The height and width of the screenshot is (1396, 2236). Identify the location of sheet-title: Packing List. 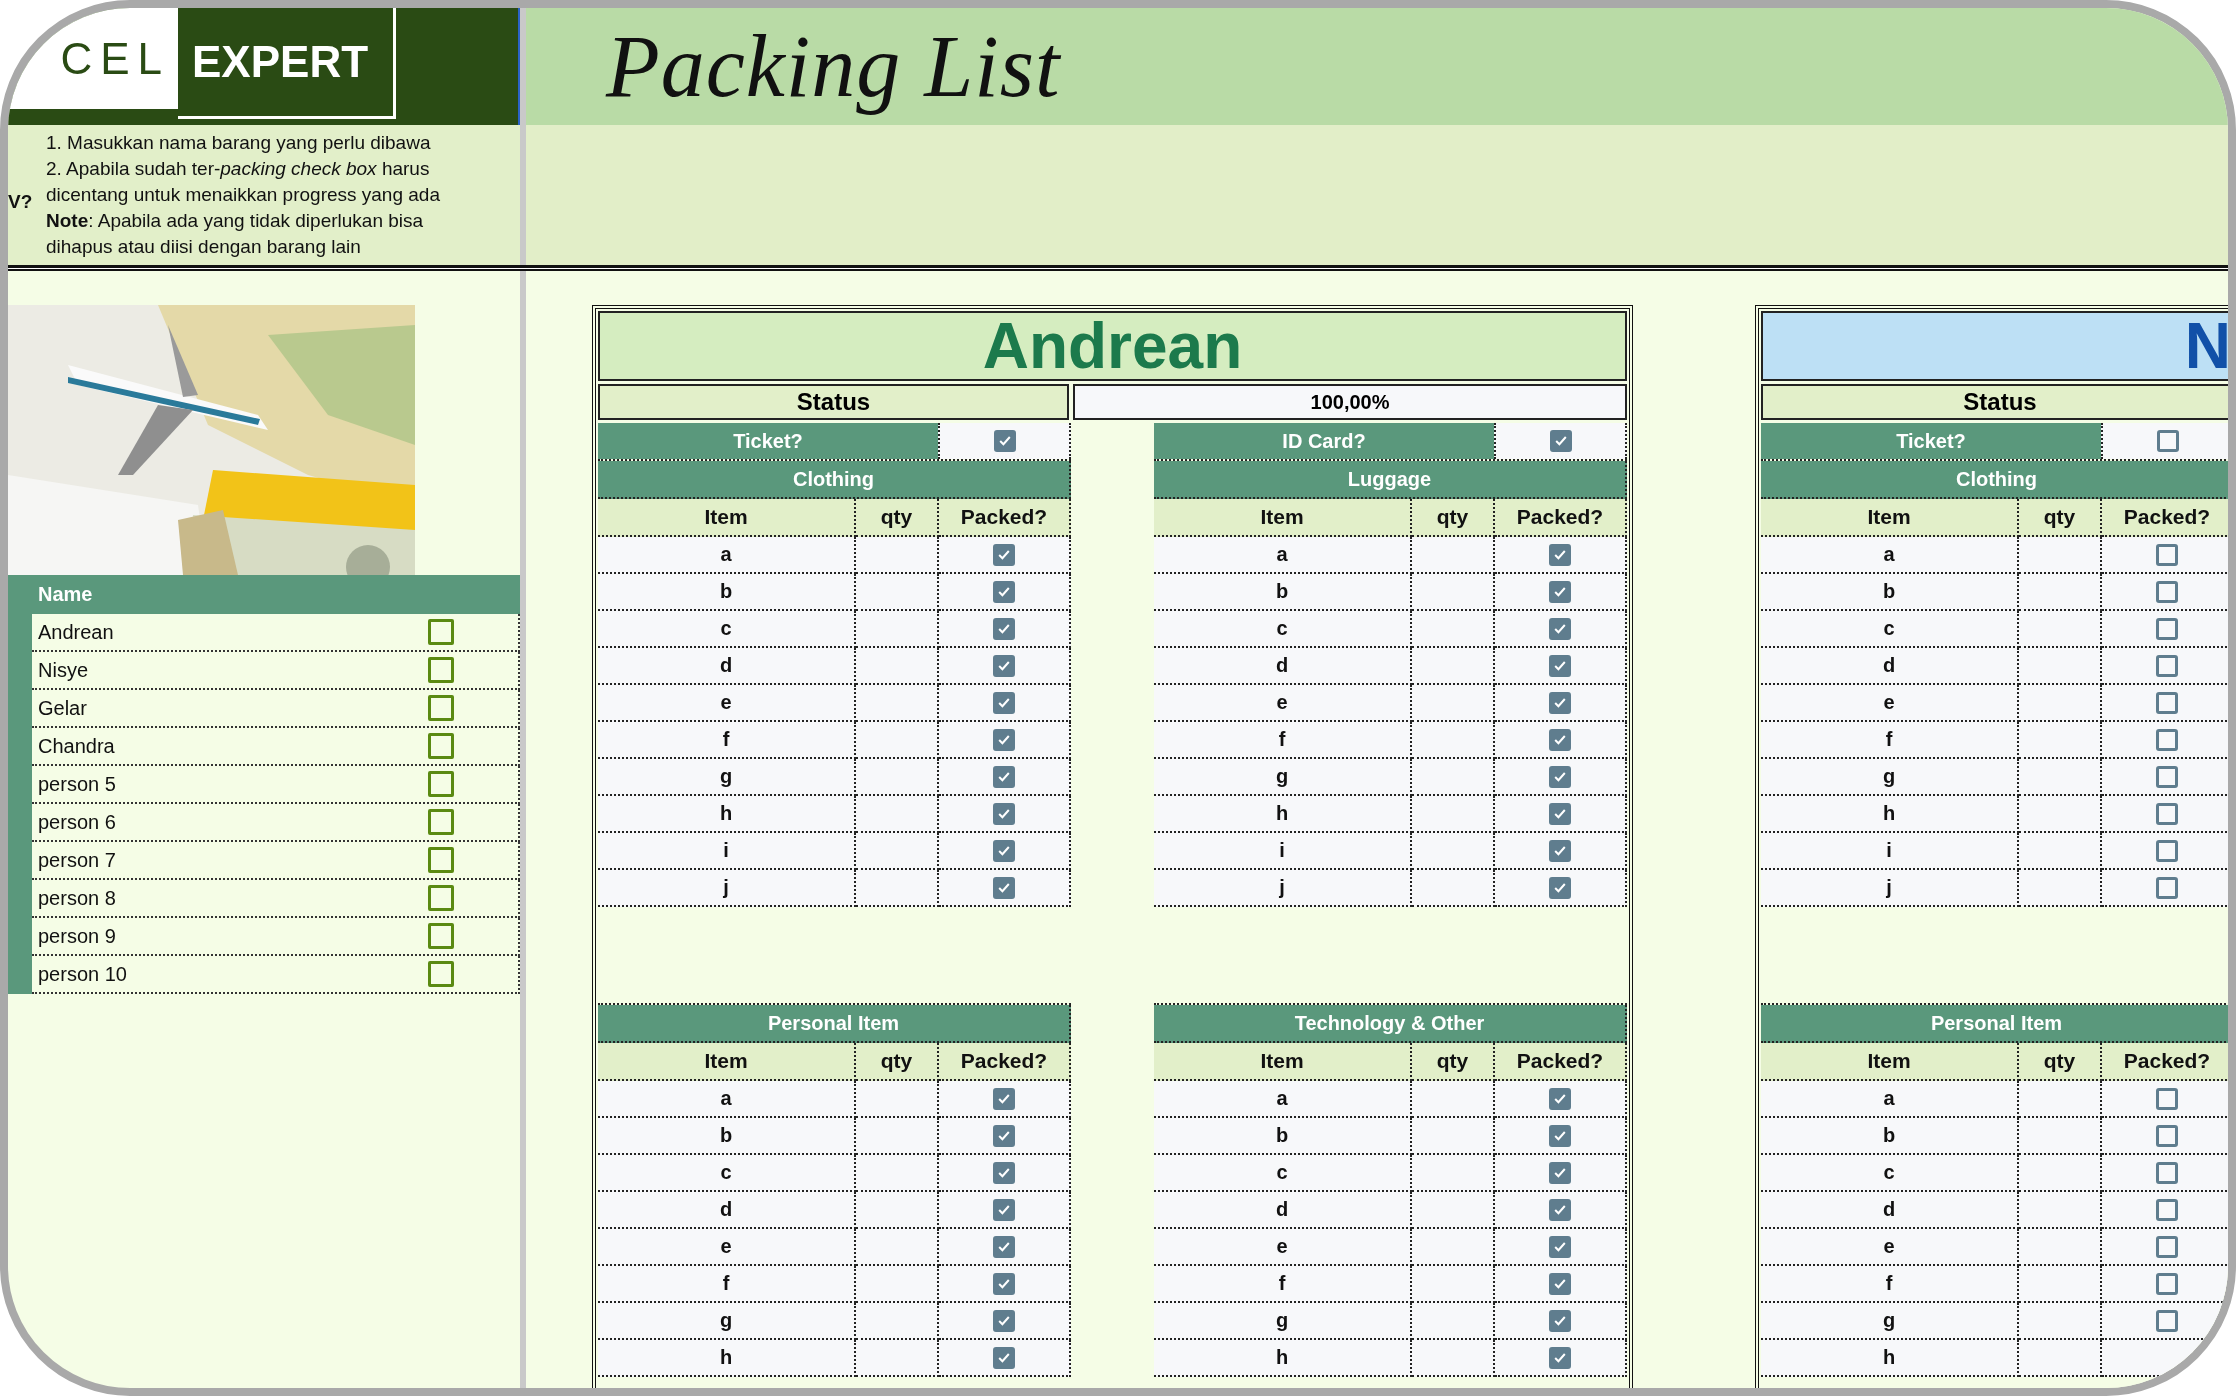
(833, 67).